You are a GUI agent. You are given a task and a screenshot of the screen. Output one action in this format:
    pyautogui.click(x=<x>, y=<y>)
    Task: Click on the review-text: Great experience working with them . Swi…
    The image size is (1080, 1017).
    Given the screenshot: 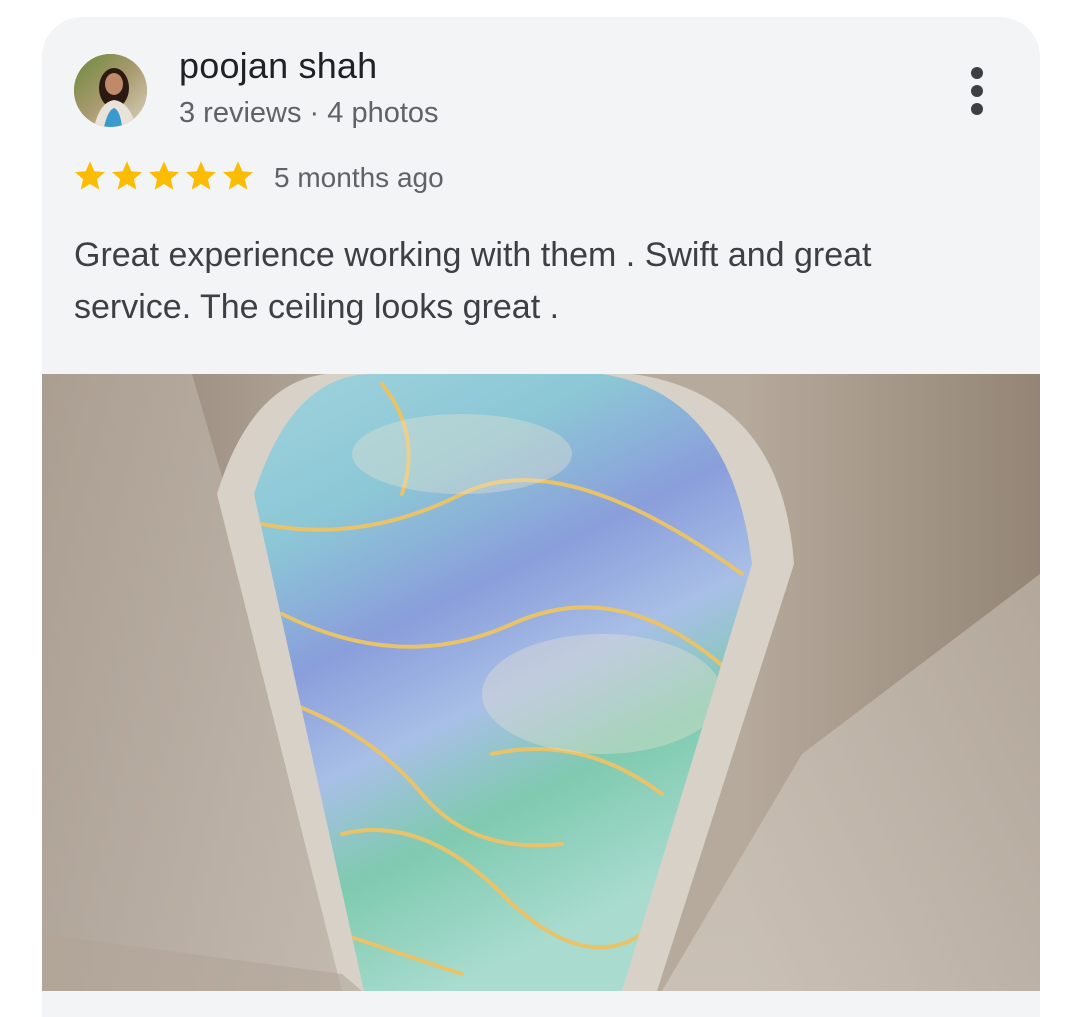 What is the action you would take?
    pyautogui.click(x=473, y=281)
    